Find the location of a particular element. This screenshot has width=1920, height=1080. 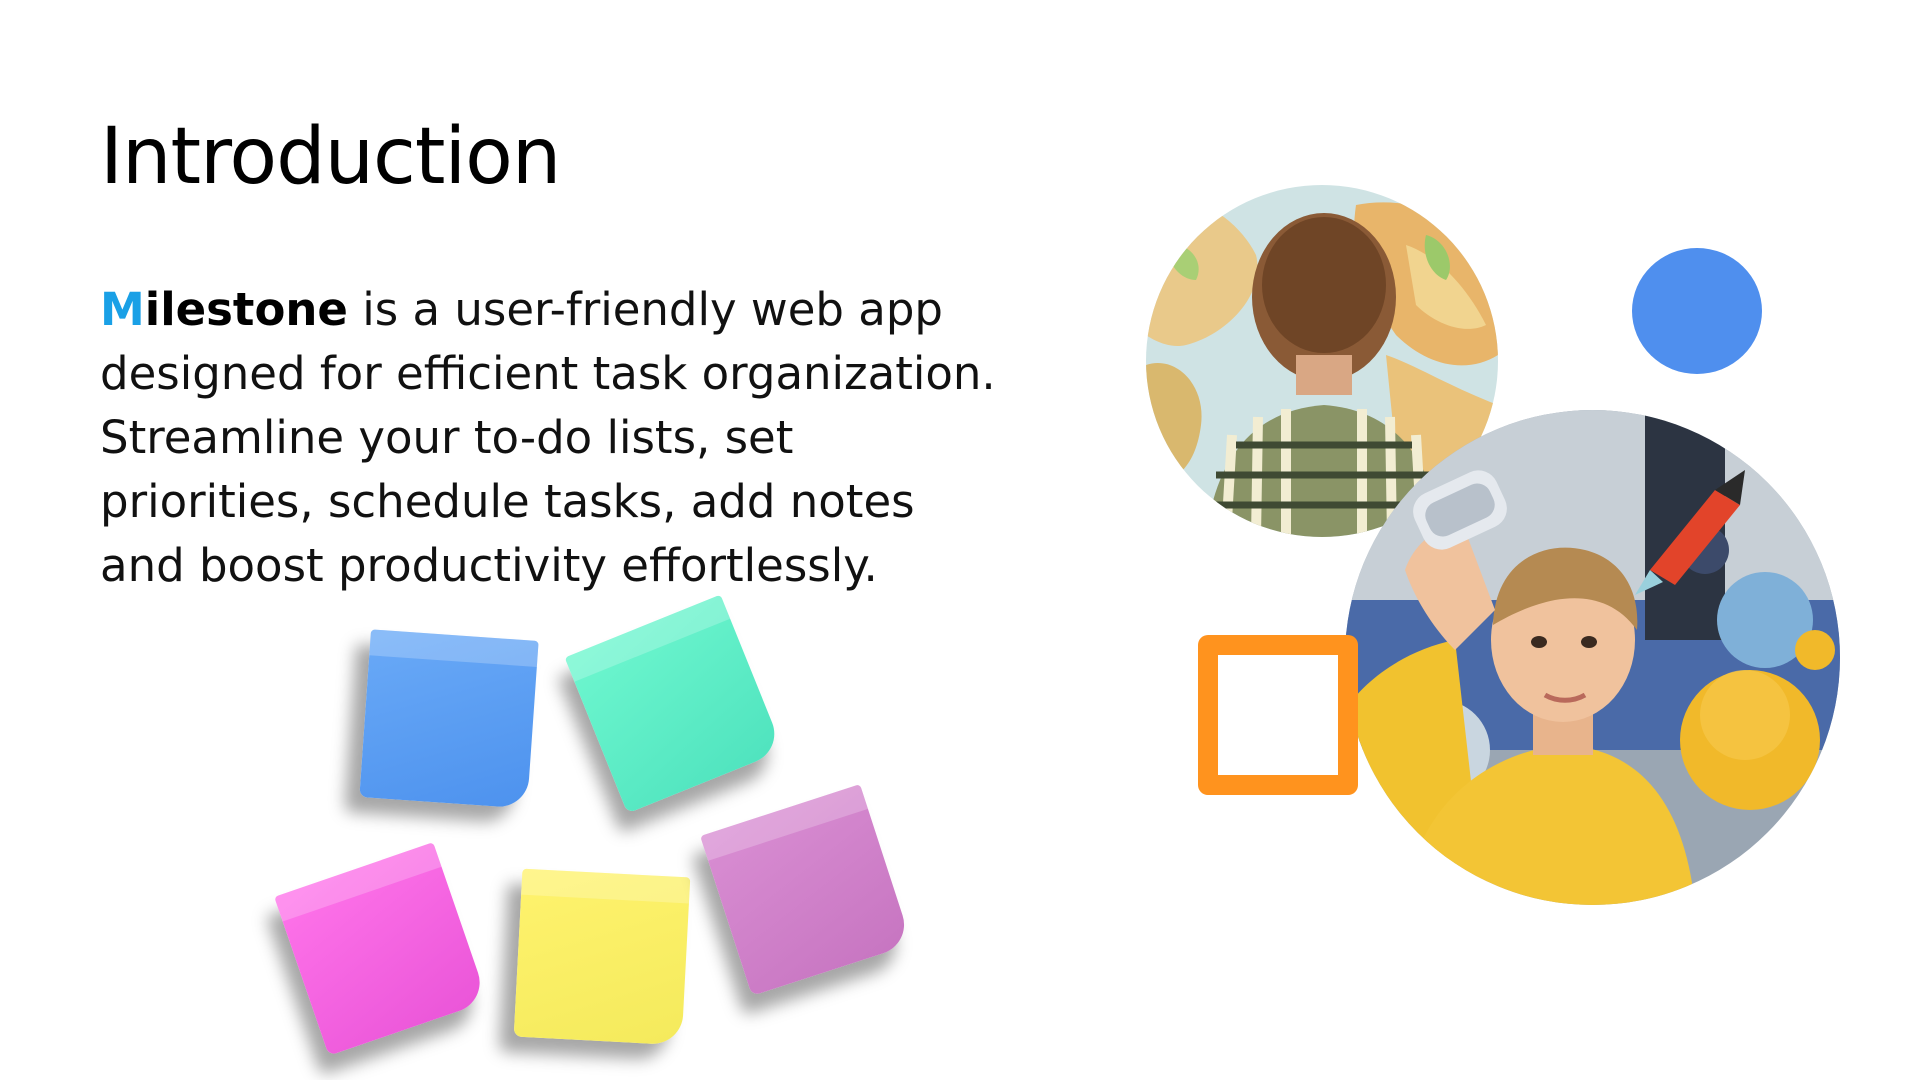

sticky-note-blue is located at coordinates (449, 719).